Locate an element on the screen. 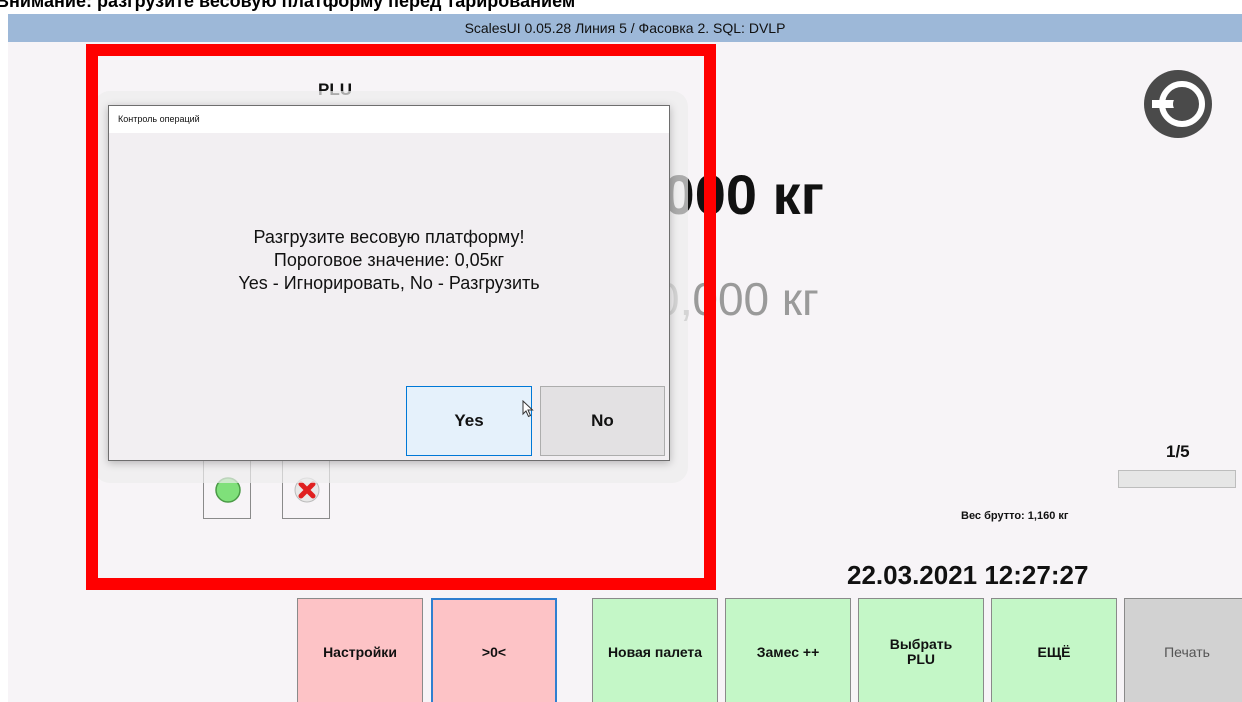 This screenshot has height=702, width=1242. no-button: No is located at coordinates (602, 421).